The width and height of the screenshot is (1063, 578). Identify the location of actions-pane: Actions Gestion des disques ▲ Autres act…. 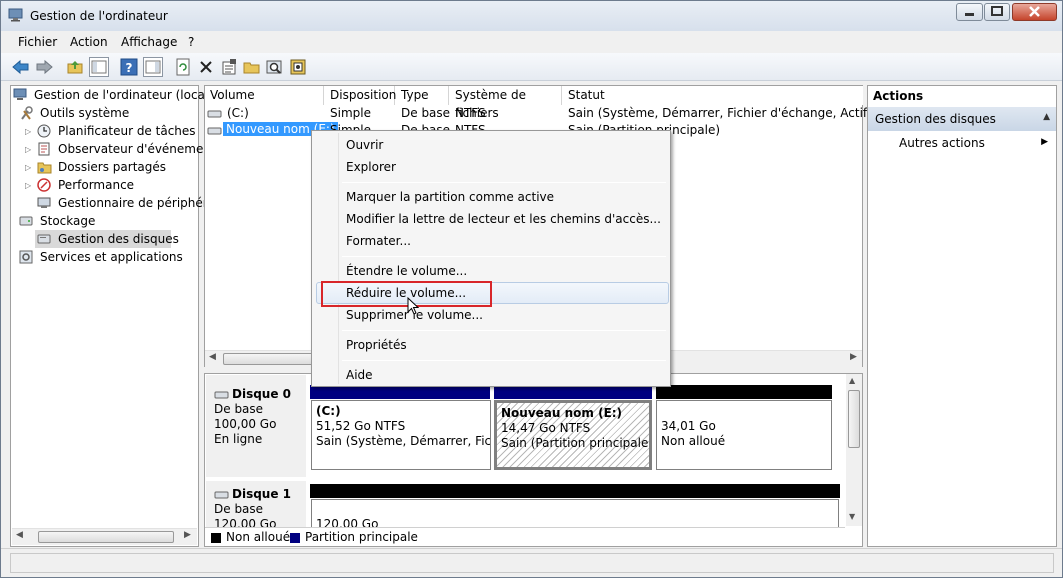
(962, 316).